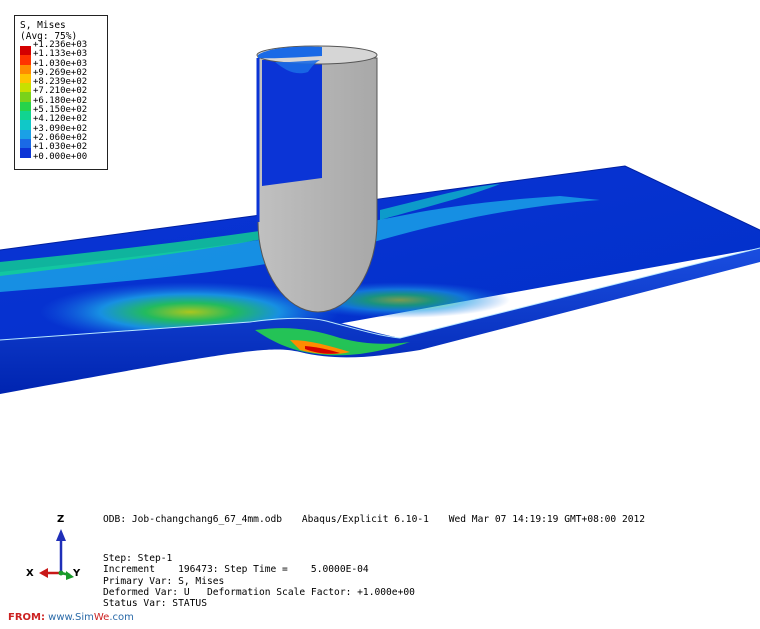 The image size is (760, 629). I want to click on legend-header: S, Mises (Avg: 75%), so click(48, 31).